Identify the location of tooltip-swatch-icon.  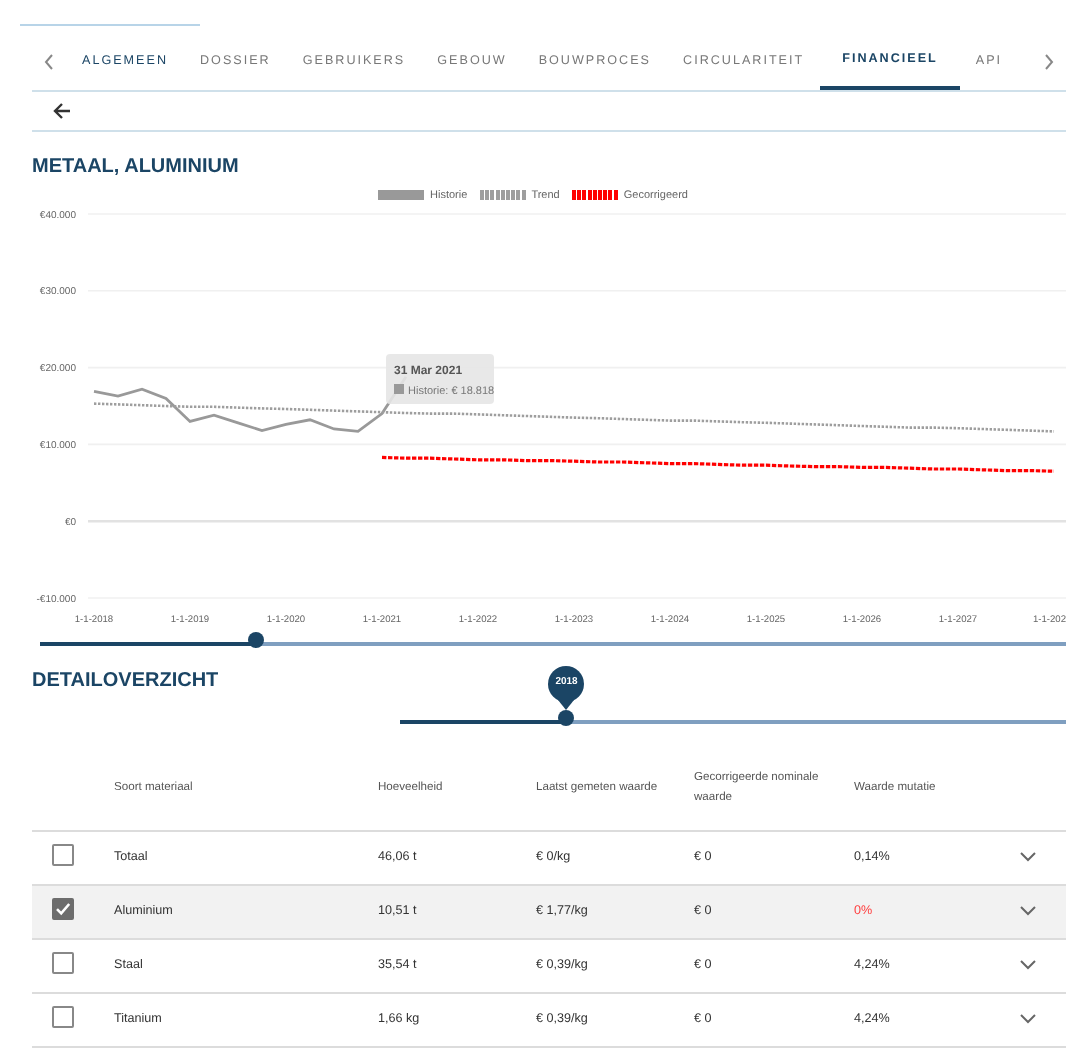
(399, 389).